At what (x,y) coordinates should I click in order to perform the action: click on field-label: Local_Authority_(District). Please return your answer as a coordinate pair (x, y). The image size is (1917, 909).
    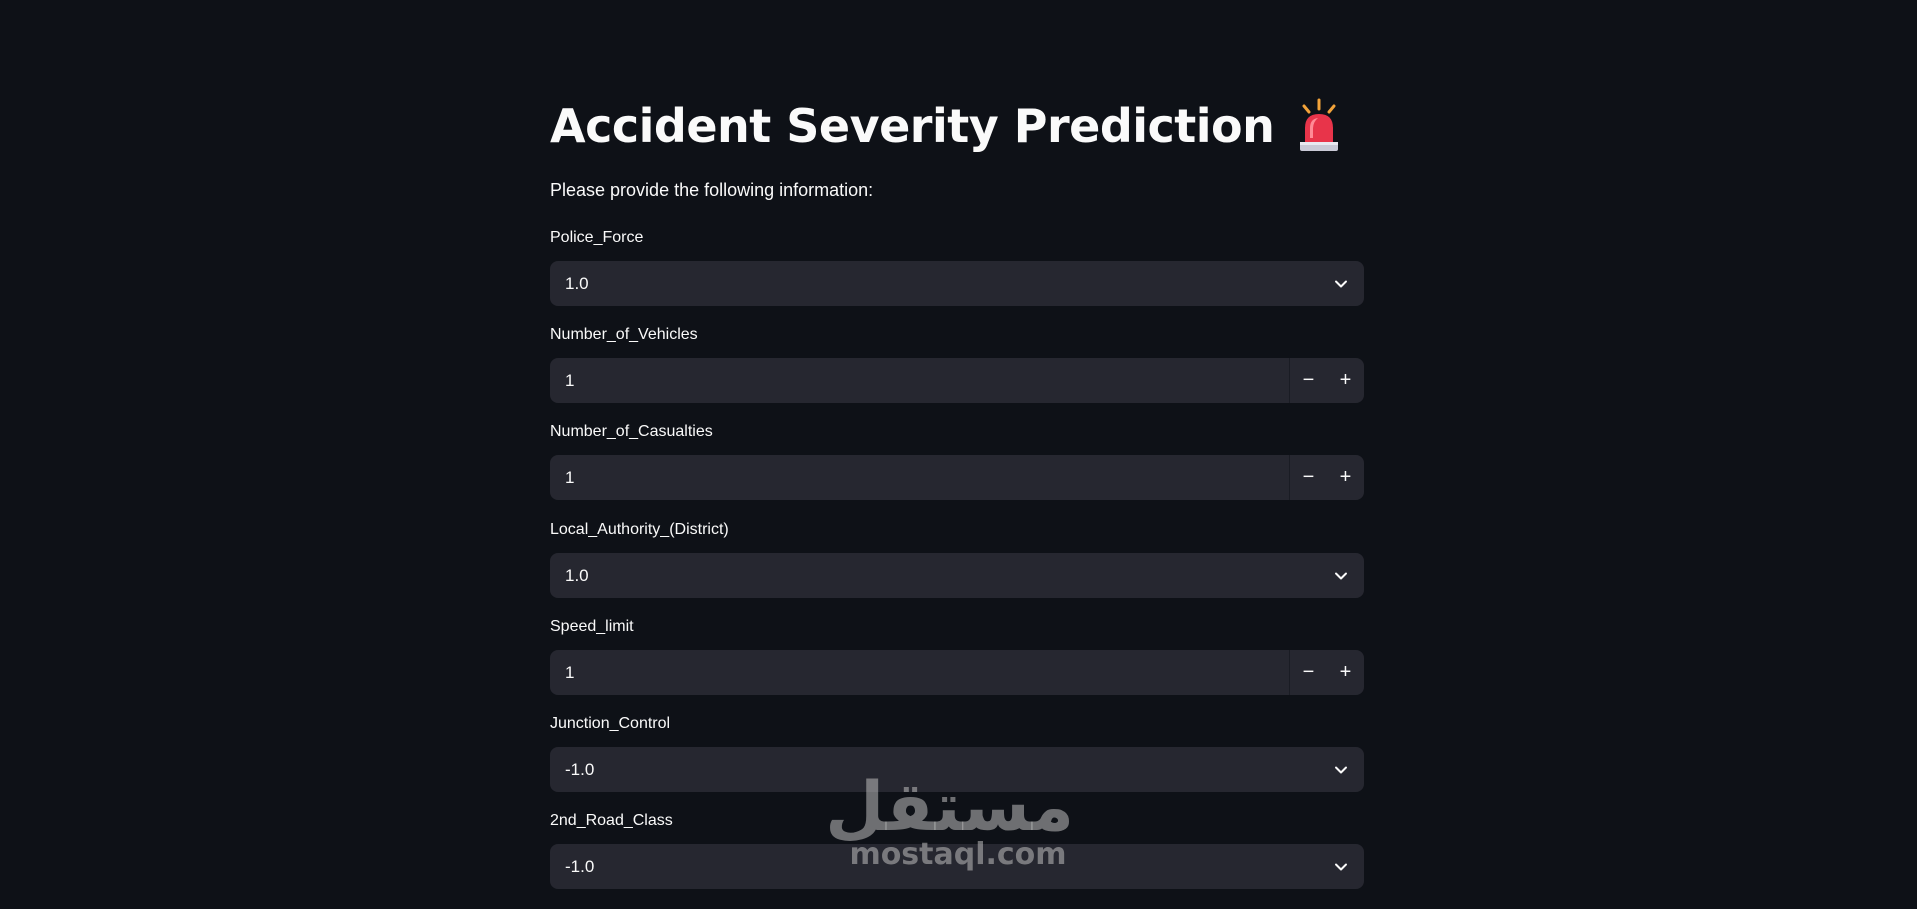
    Looking at the image, I should click on (639, 529).